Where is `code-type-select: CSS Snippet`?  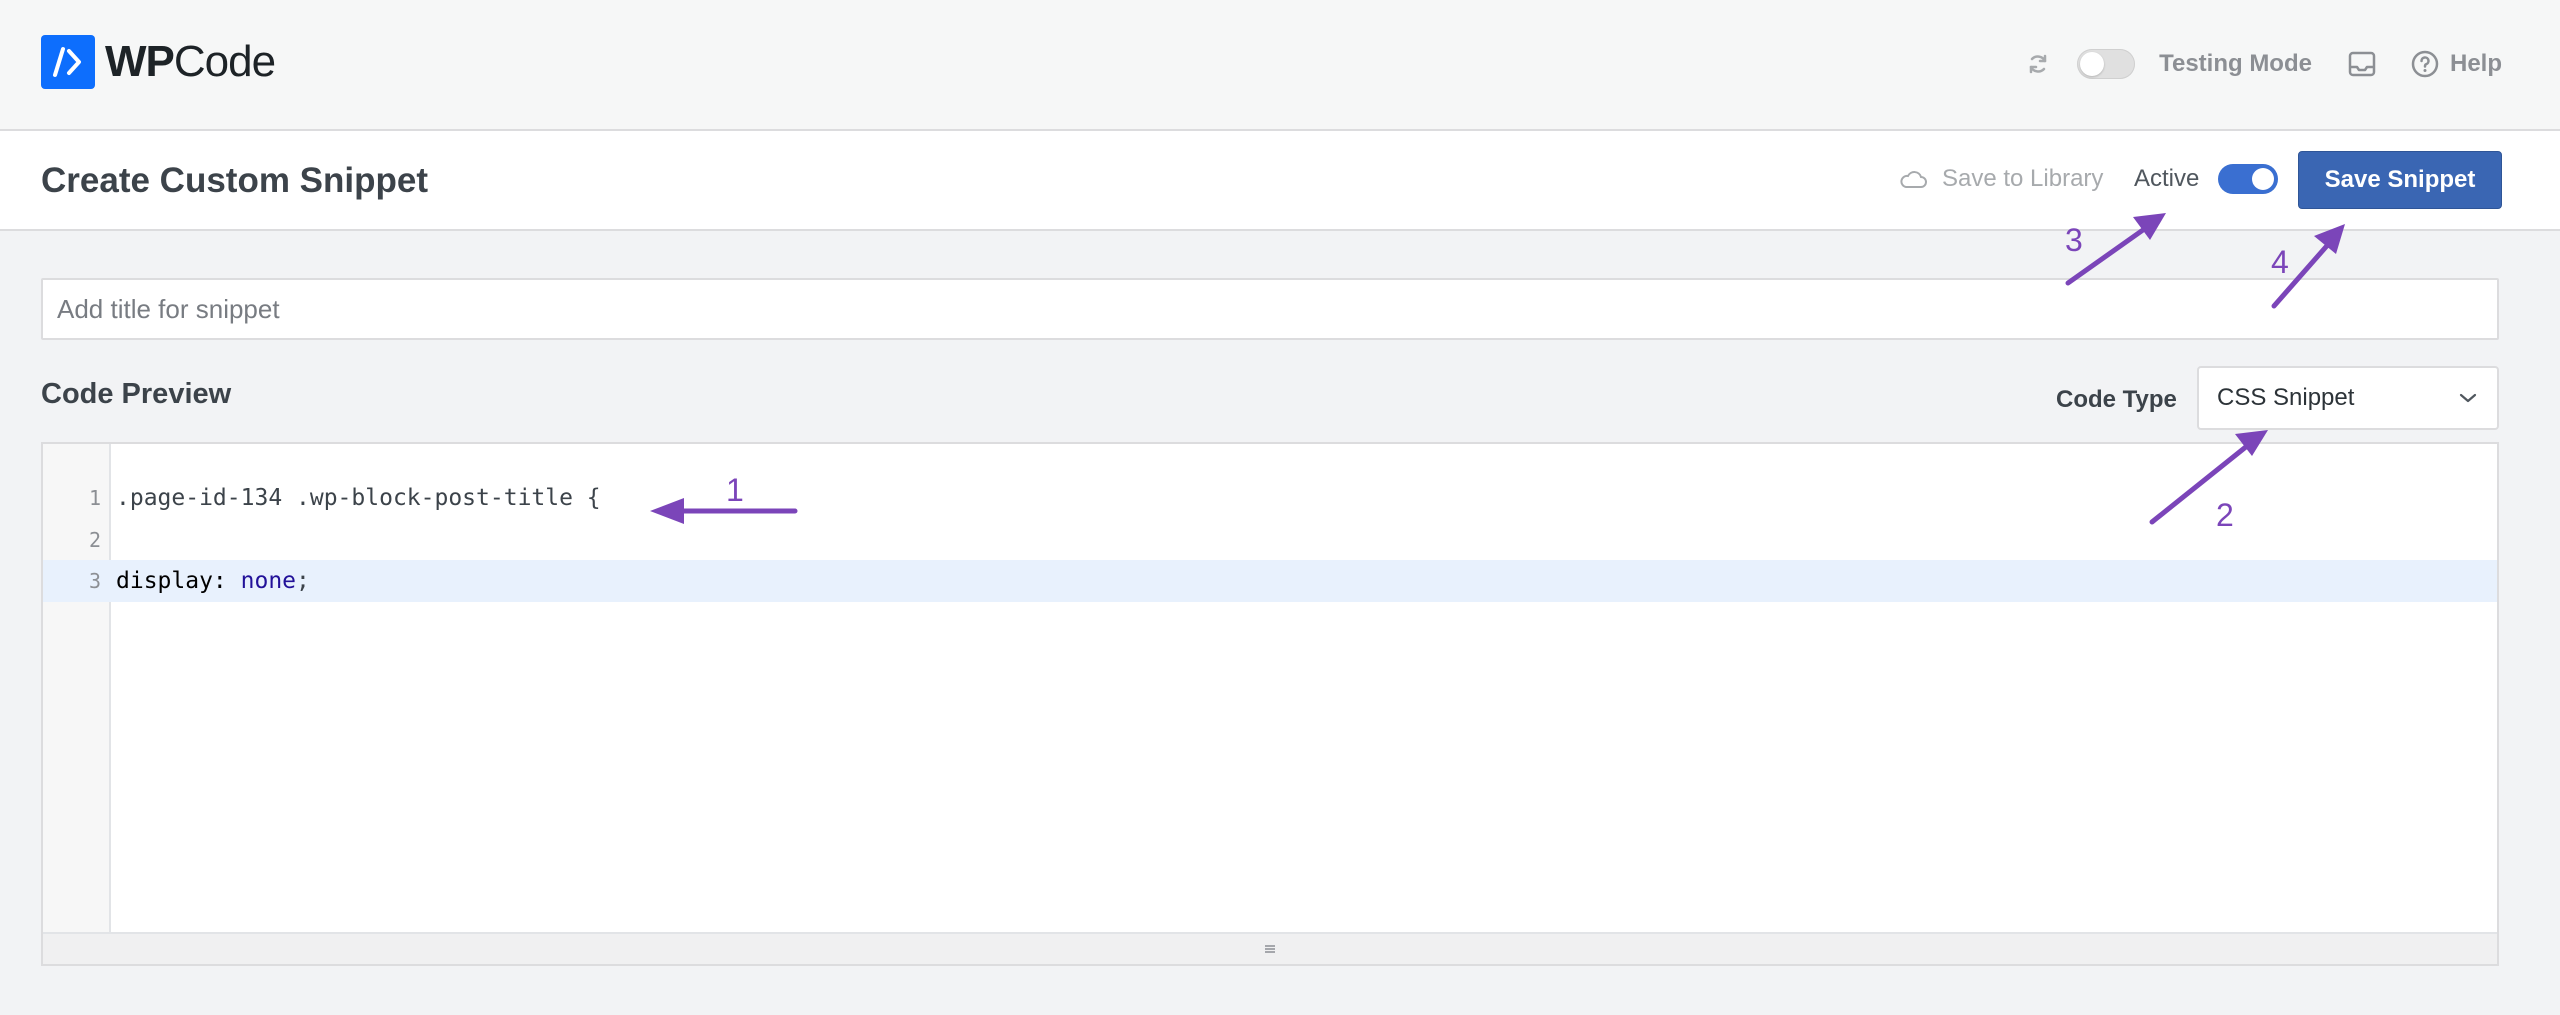
code-type-select: CSS Snippet is located at coordinates (2348, 398).